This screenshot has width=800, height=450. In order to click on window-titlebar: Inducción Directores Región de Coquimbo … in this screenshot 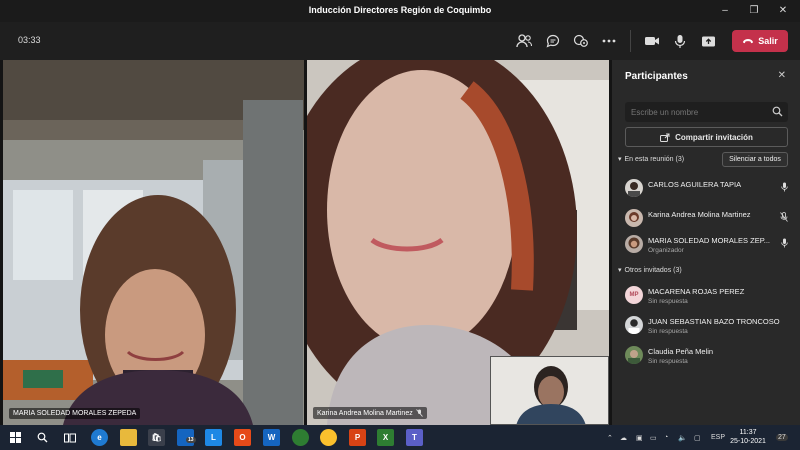, I will do `click(400, 11)`.